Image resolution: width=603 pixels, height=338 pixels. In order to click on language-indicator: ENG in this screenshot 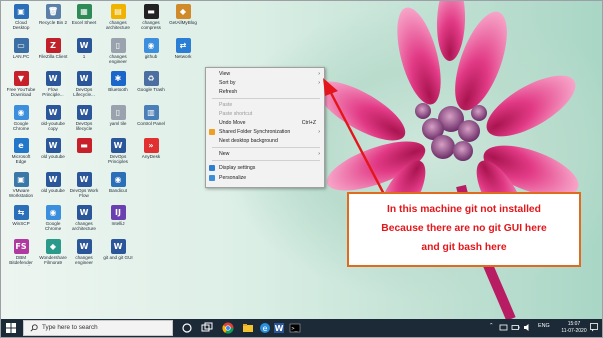, I will do `click(544, 326)`.